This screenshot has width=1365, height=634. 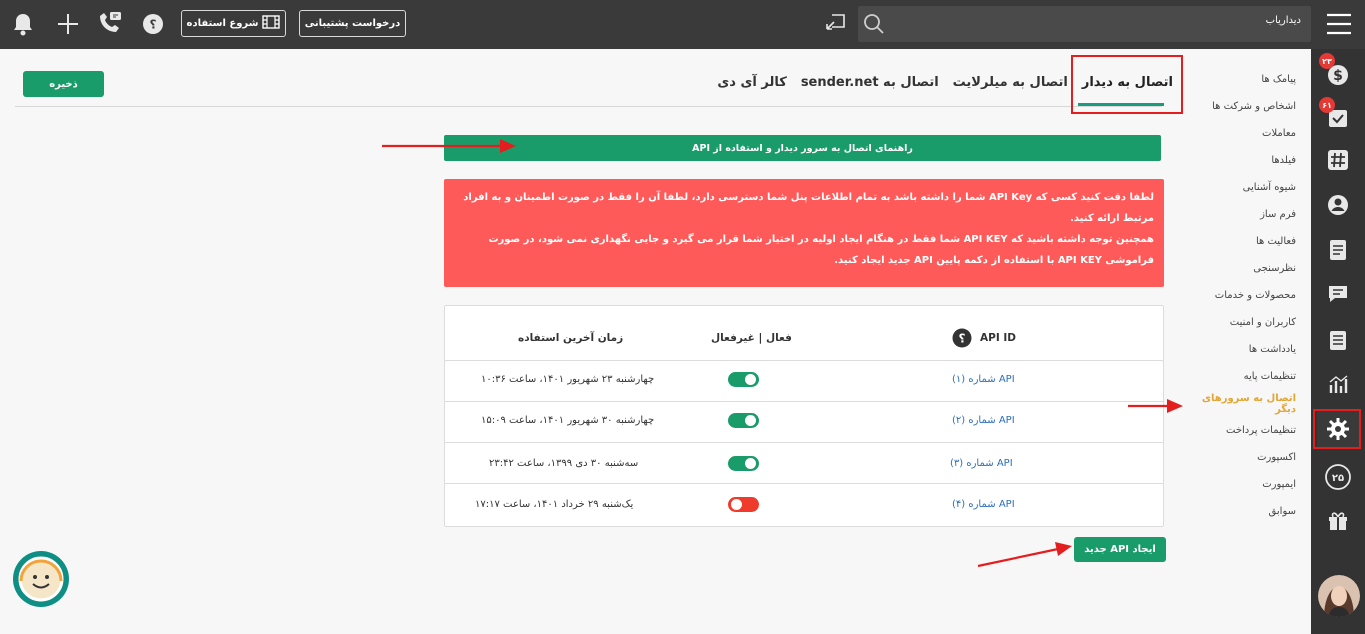 What do you see at coordinates (1338, 520) in the screenshot?
I see `gift-icon` at bounding box center [1338, 520].